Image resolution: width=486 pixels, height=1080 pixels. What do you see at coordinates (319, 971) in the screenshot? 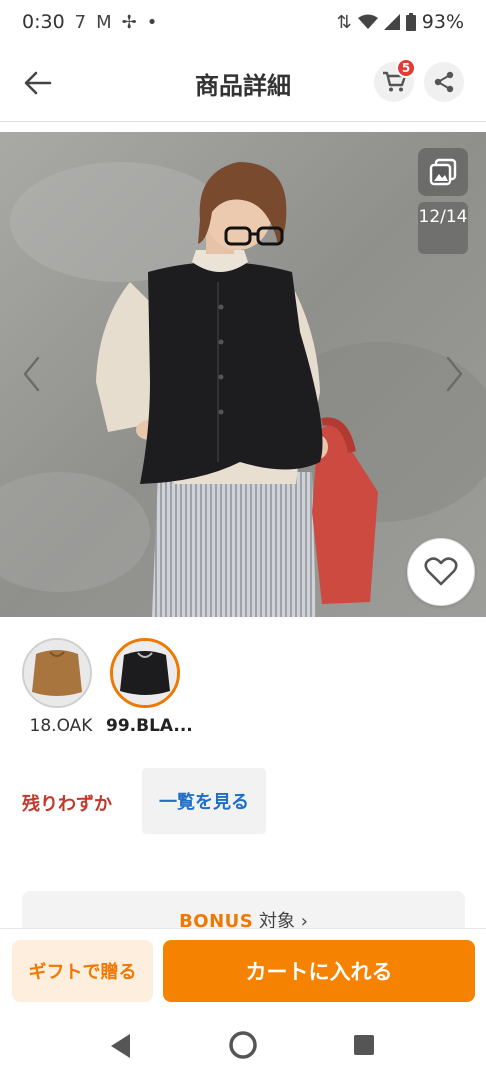
I see `add-to-cart-button: カートに入れる` at bounding box center [319, 971].